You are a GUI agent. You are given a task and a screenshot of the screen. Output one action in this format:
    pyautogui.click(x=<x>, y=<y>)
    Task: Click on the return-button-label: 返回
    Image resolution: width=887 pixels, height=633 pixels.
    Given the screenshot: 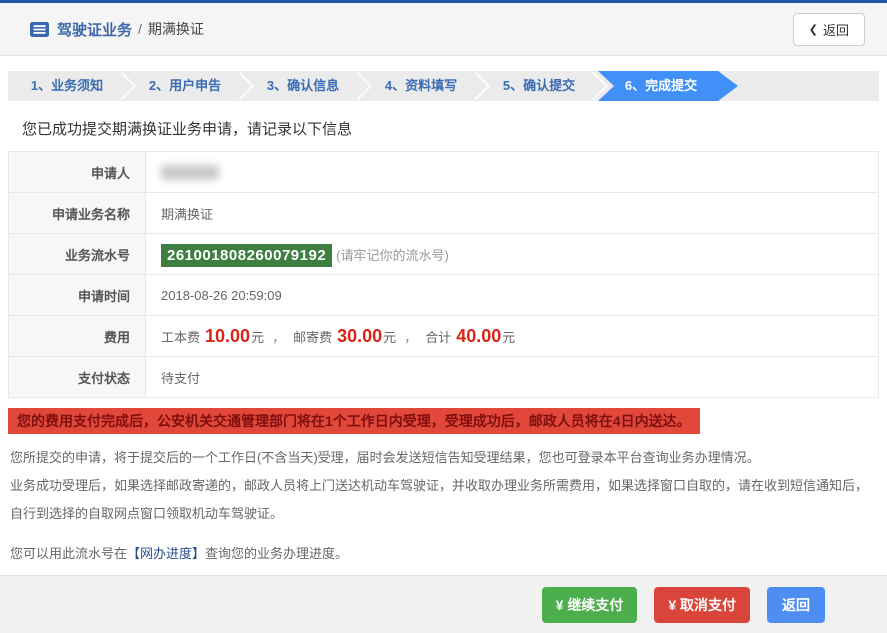 What is the action you would take?
    pyautogui.click(x=796, y=604)
    